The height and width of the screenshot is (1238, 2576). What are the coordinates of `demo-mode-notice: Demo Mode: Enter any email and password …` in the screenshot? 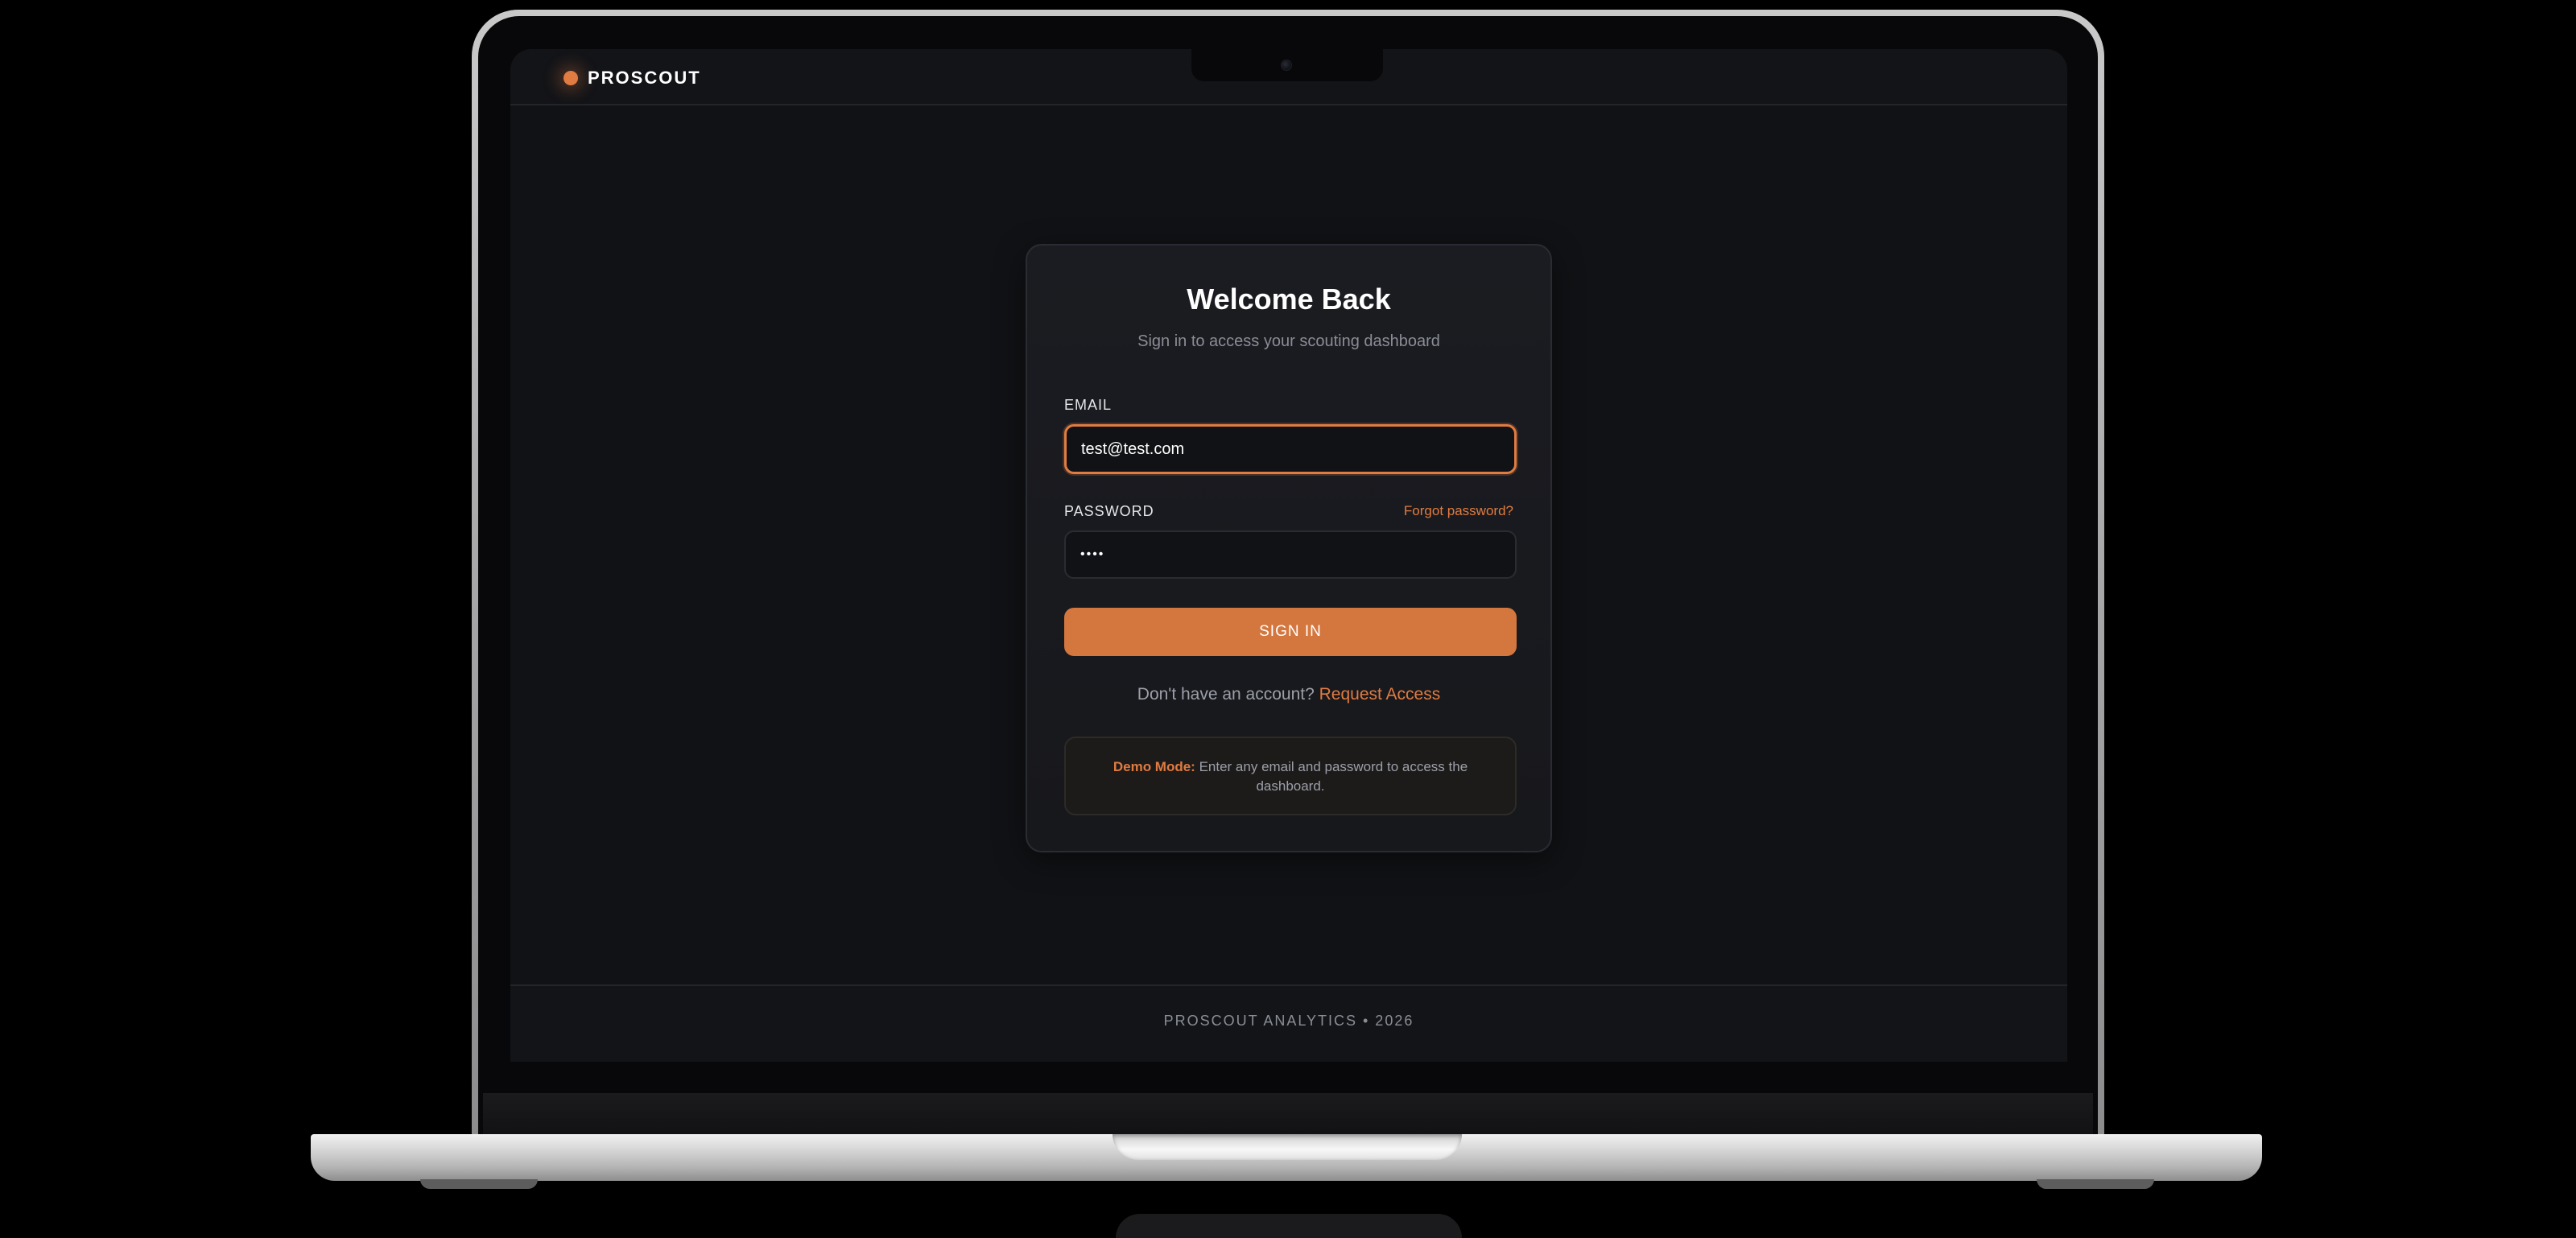 It's located at (1290, 776).